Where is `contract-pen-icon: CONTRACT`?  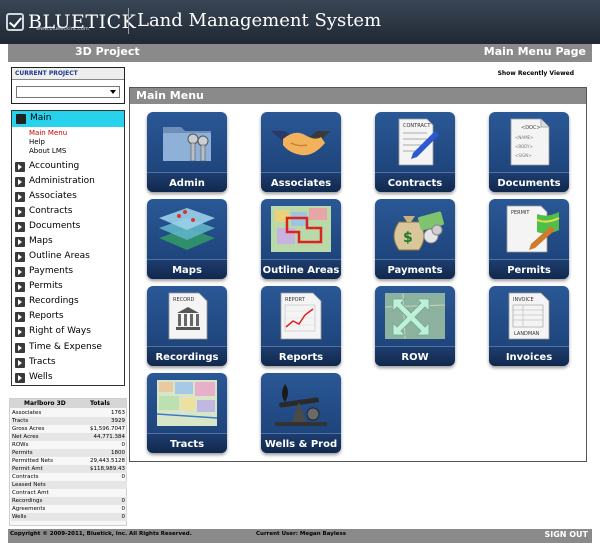 contract-pen-icon: CONTRACT is located at coordinates (418, 142).